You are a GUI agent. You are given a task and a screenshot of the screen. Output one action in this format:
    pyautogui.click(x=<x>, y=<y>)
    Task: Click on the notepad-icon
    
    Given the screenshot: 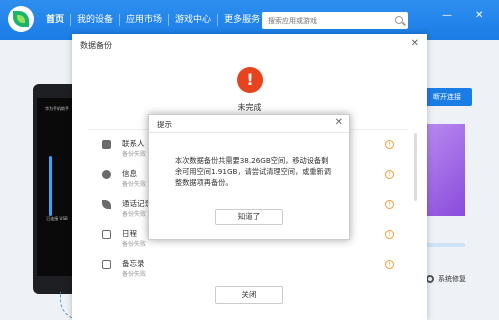 What is the action you would take?
    pyautogui.click(x=106, y=264)
    